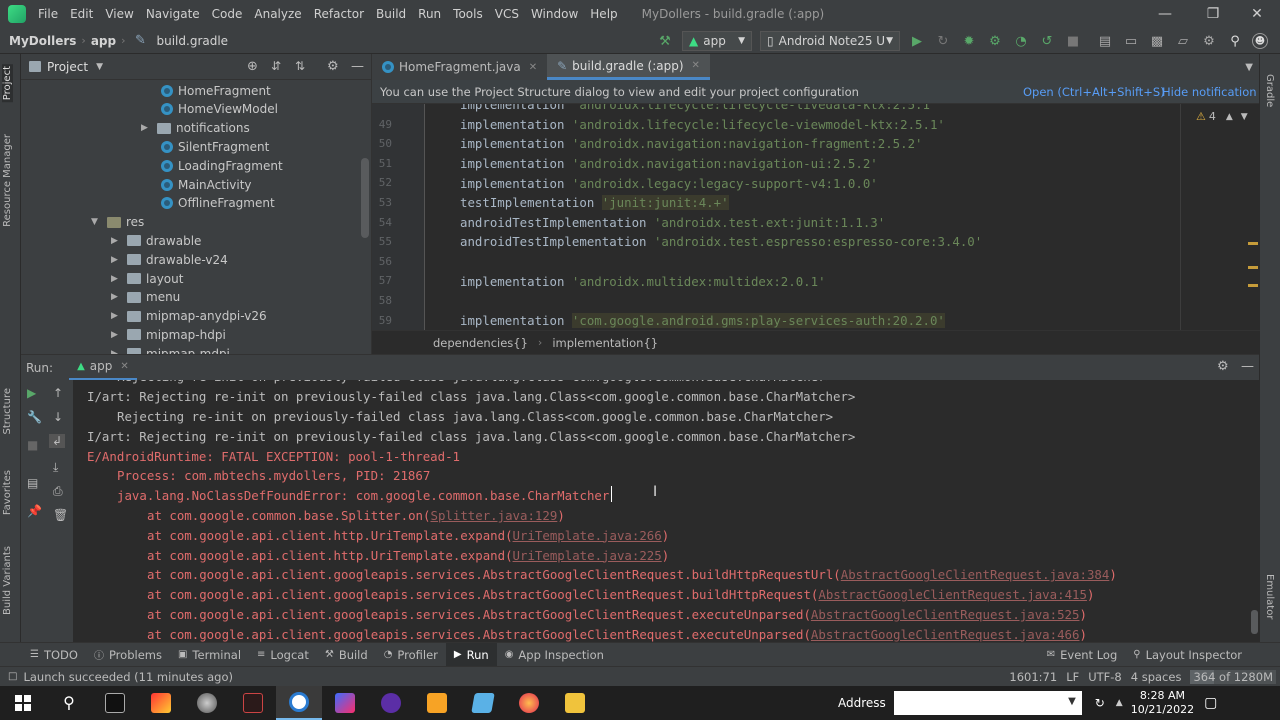 This screenshot has width=1280, height=720. What do you see at coordinates (168, 334) in the screenshot?
I see `tree-item: ▶ mipmap-hdpi` at bounding box center [168, 334].